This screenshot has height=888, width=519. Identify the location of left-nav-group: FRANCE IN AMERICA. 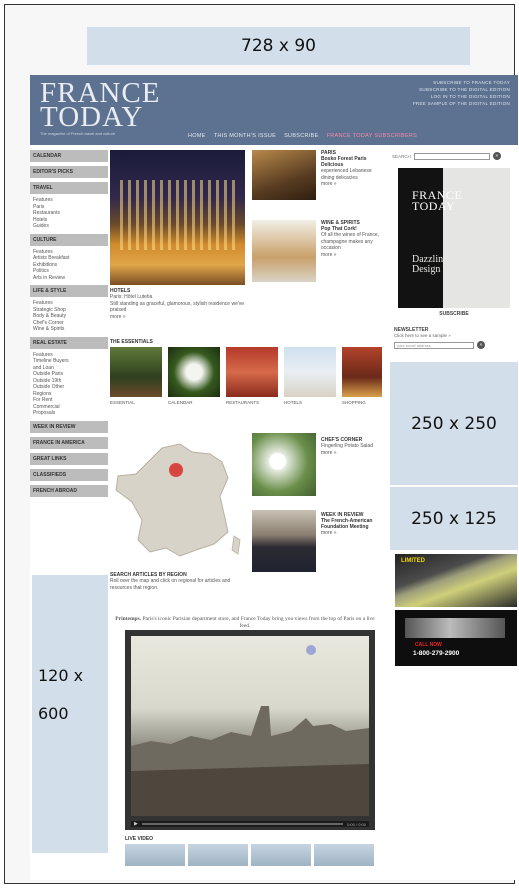
(69, 442).